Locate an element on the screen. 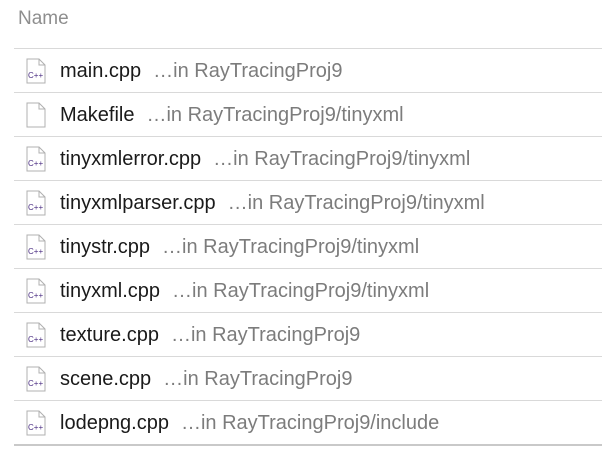 The image size is (602, 454). file-row-scene-cpp: C++ scene.cpp …in RayTracingProj9 is located at coordinates (308, 379).